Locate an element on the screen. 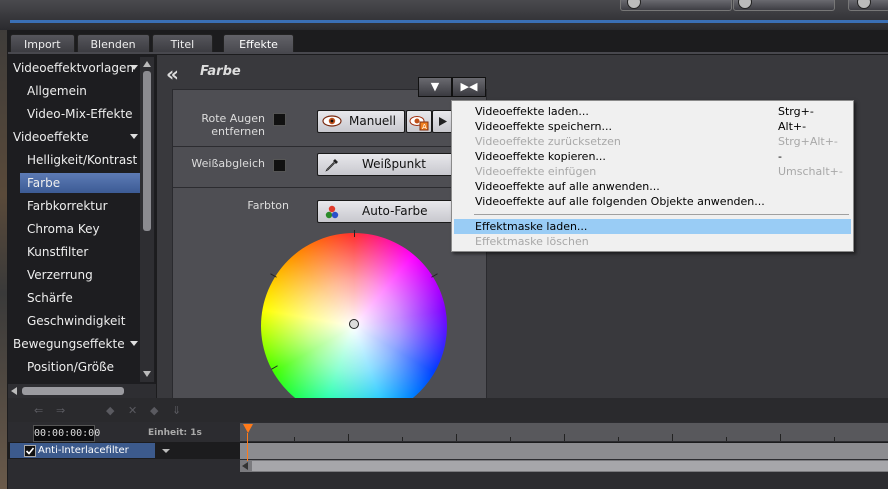 The height and width of the screenshot is (489, 888). top-search-control is located at coordinates (868, 5).